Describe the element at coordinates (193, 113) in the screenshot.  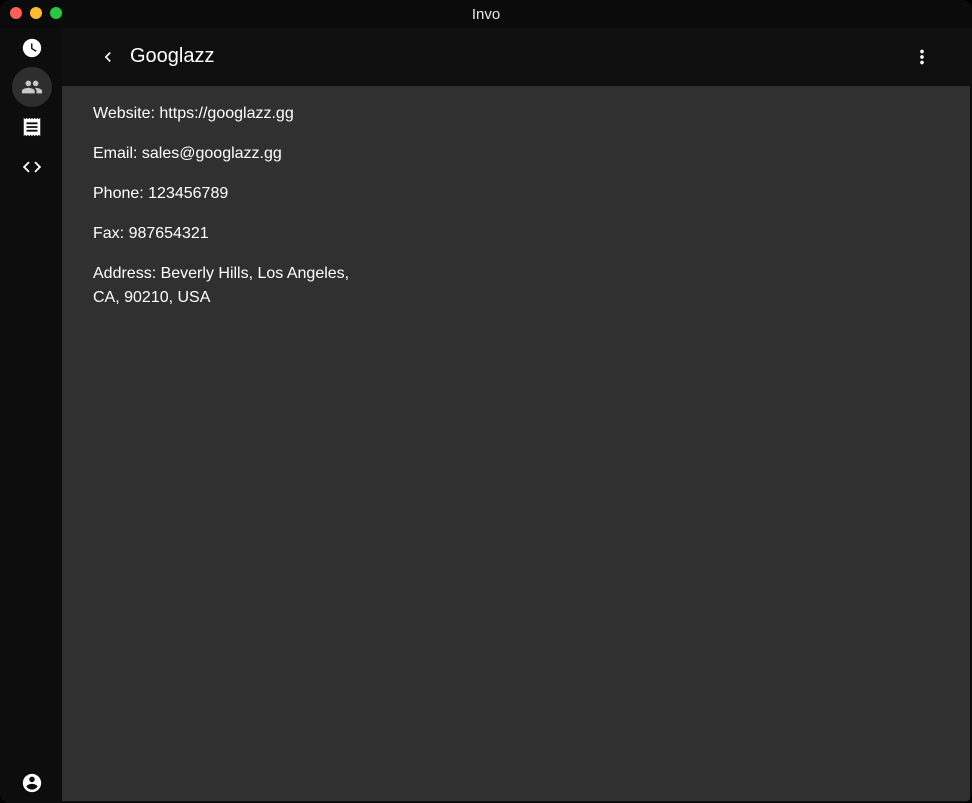
I see `website-text: Website: https://googlazz.gg` at that location.